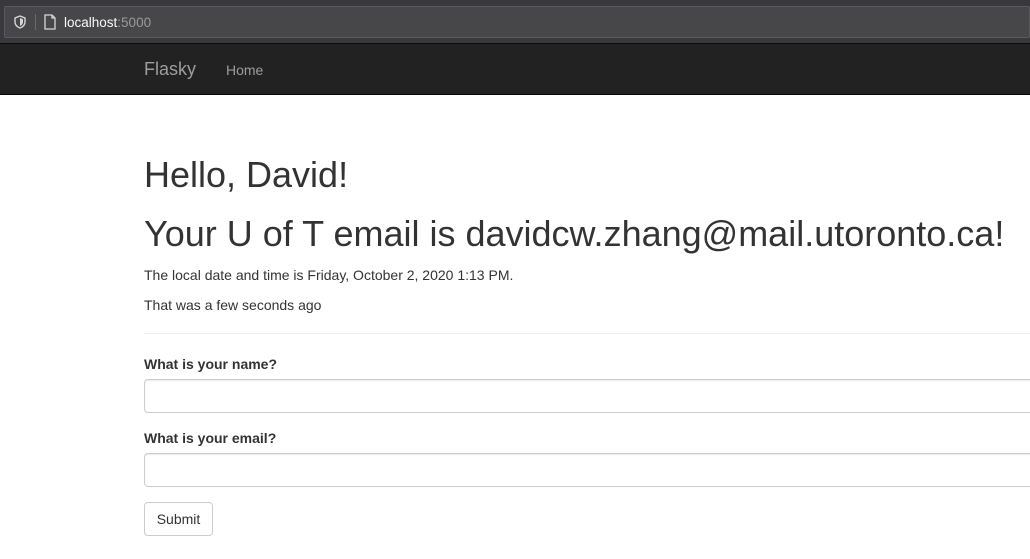 Image resolution: width=1030 pixels, height=559 pixels. I want to click on page-icon, so click(50, 22).